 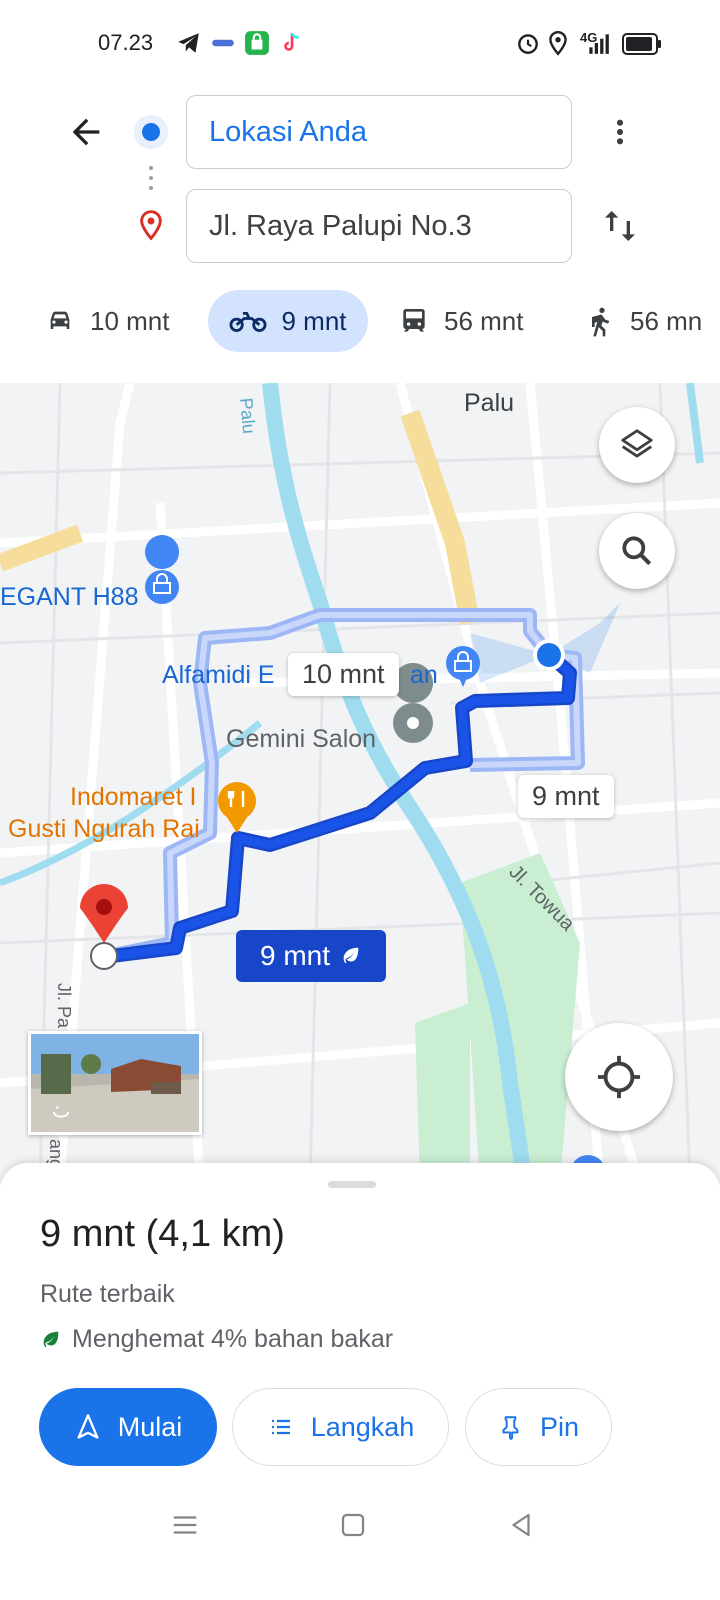 What do you see at coordinates (233, 1339) in the screenshot?
I see `fuel-savings-text: Menghemat 4% bahan bakar` at bounding box center [233, 1339].